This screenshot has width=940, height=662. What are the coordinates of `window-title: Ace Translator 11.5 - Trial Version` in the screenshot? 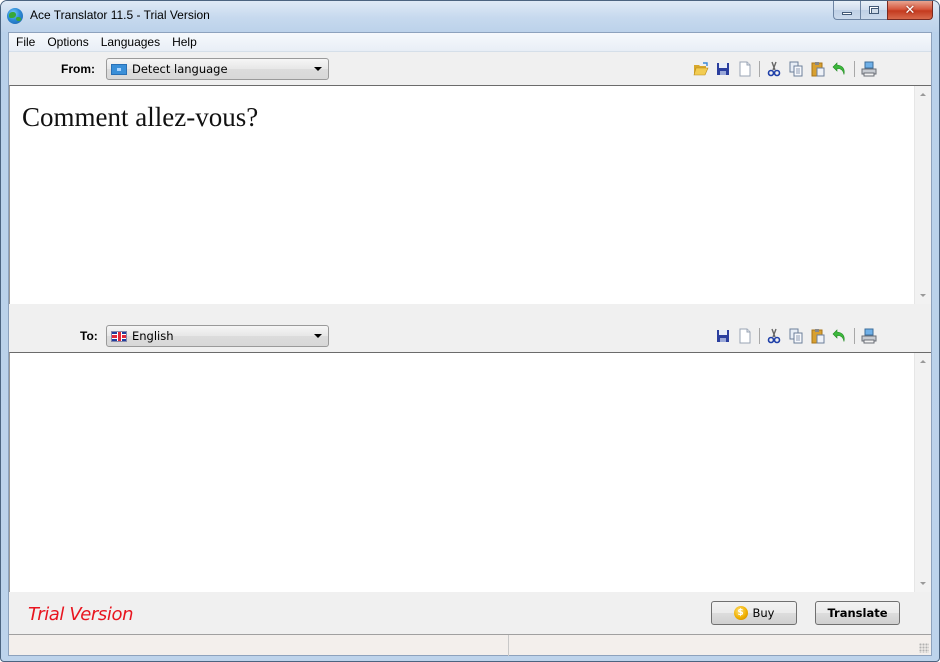 It's located at (120, 15).